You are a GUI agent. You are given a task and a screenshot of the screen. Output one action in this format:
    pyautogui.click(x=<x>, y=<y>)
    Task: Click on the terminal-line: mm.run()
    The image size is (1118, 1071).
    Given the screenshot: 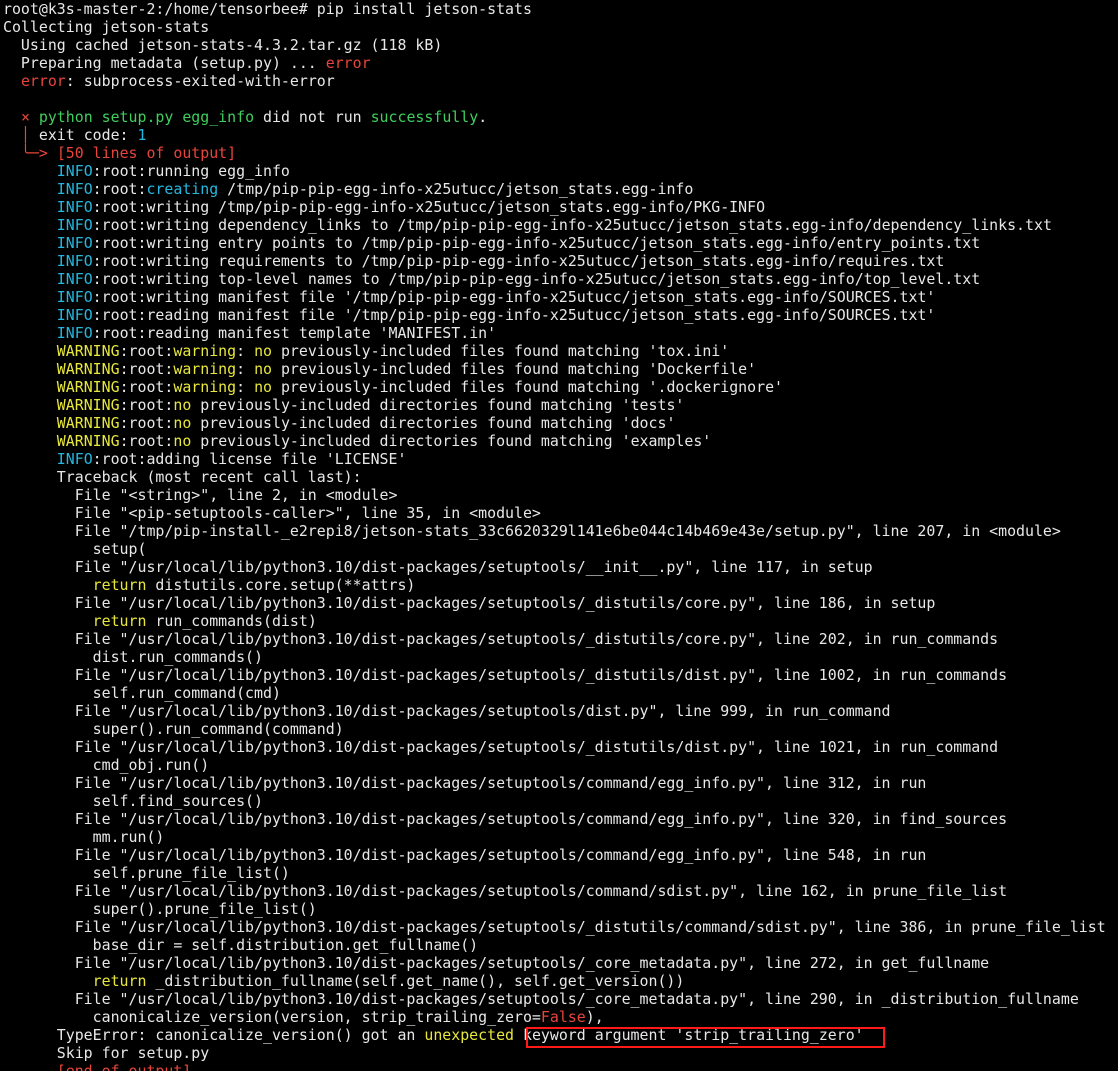 What is the action you would take?
    pyautogui.click(x=560, y=837)
    